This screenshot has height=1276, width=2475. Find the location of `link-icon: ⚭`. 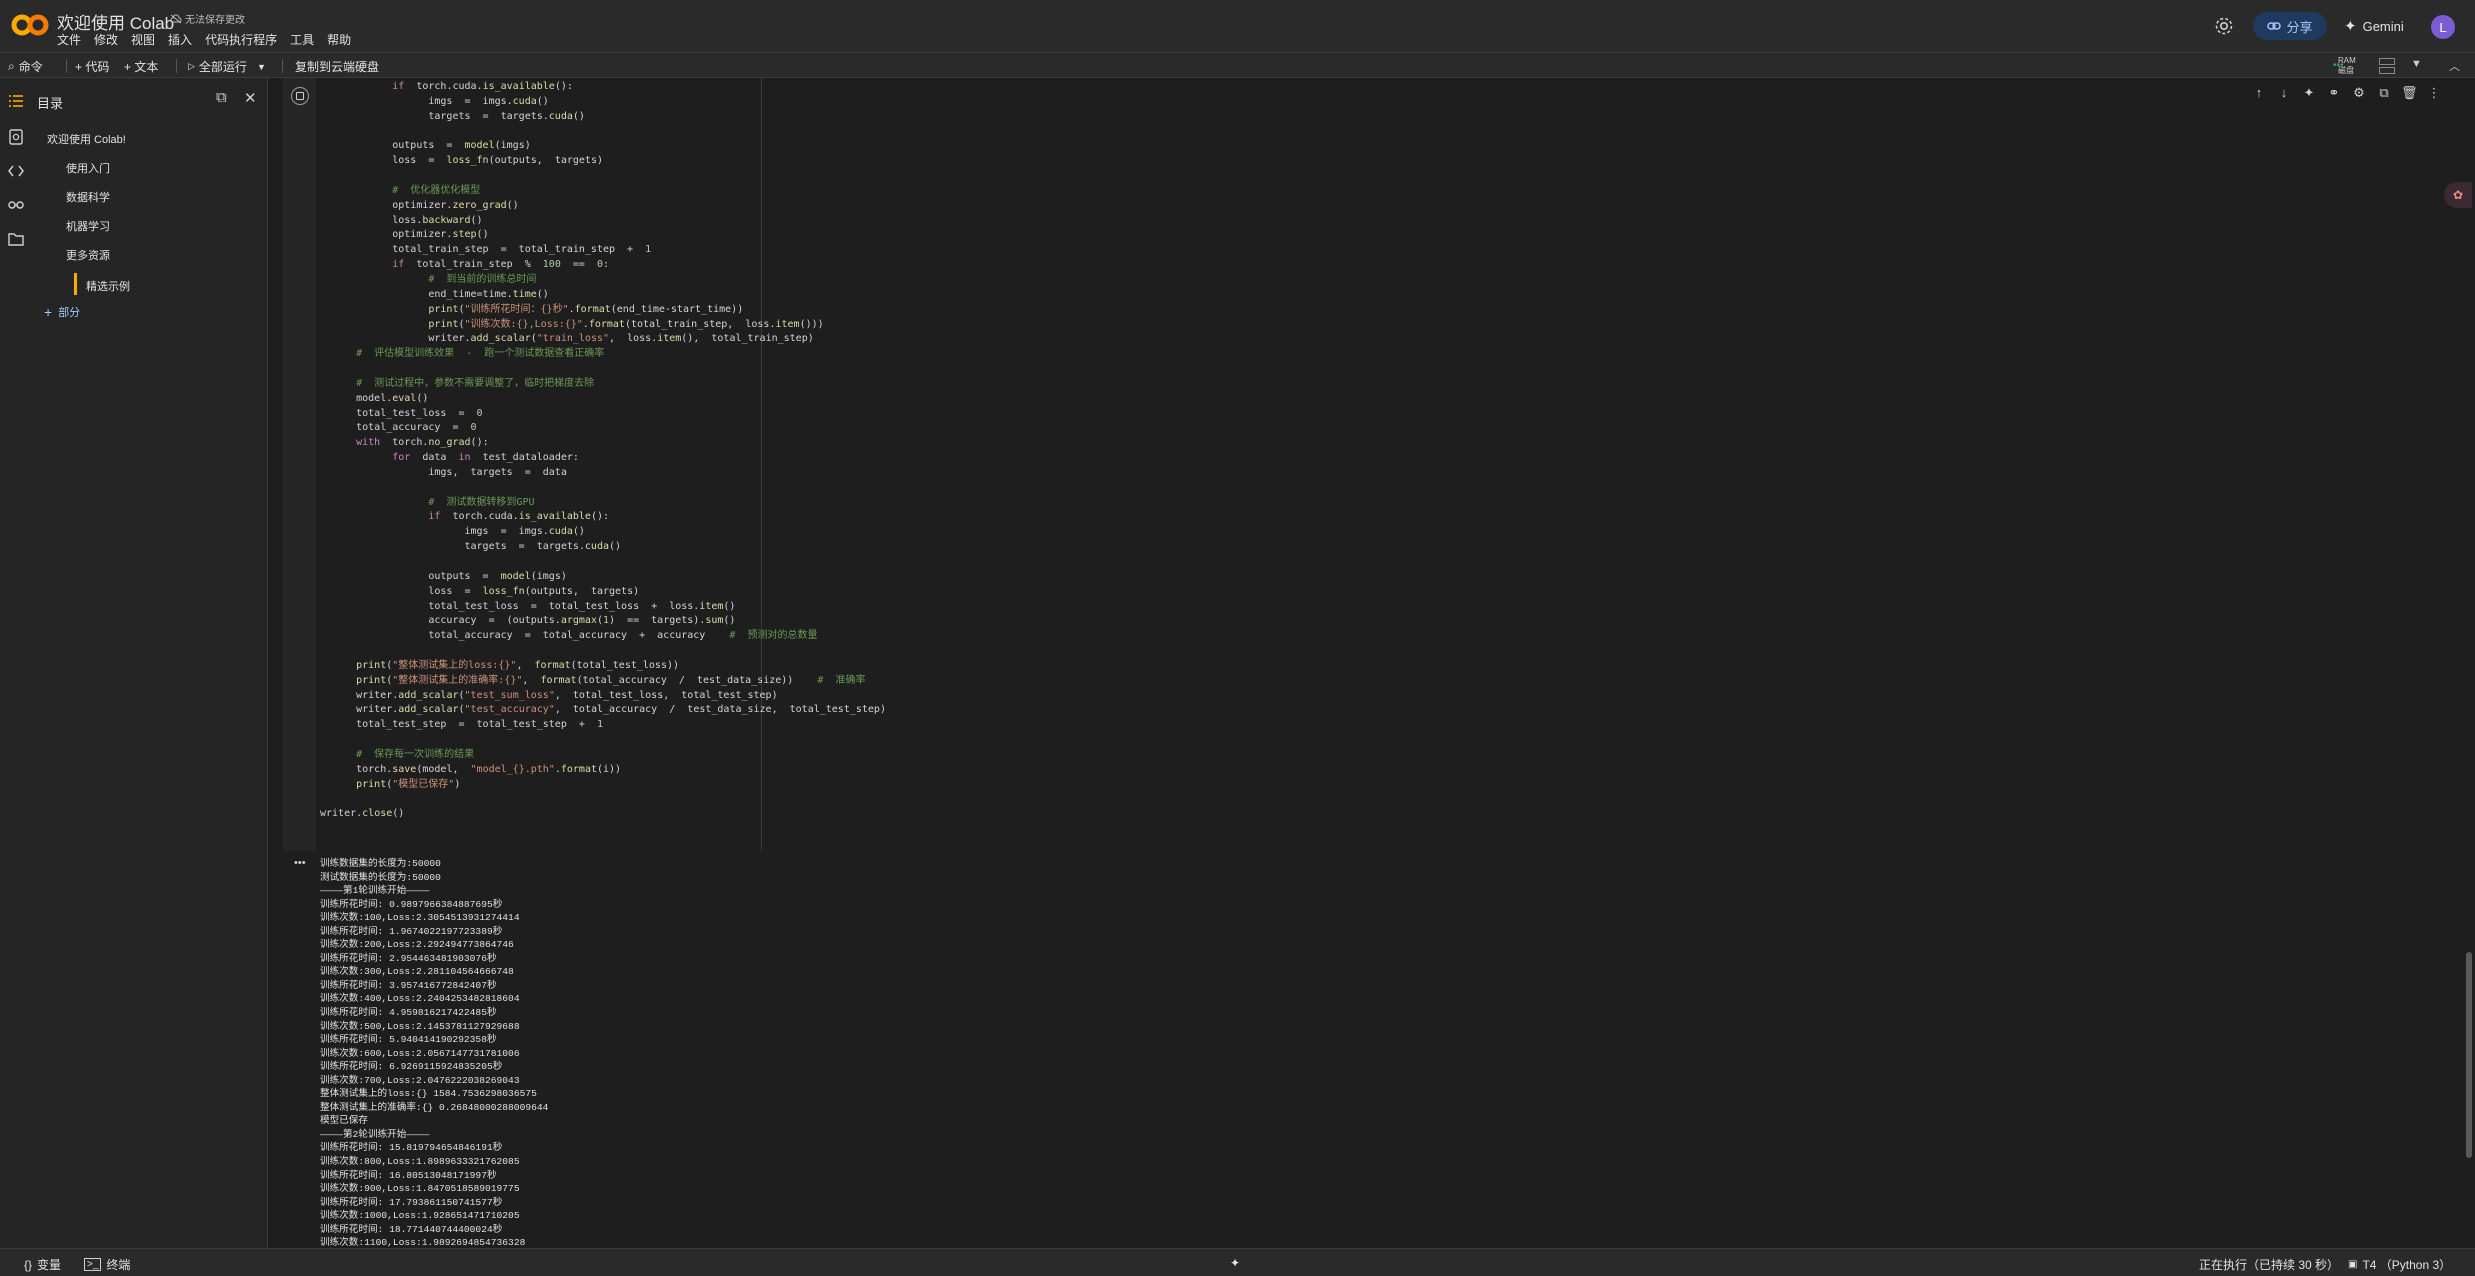

link-icon: ⚭ is located at coordinates (2334, 93).